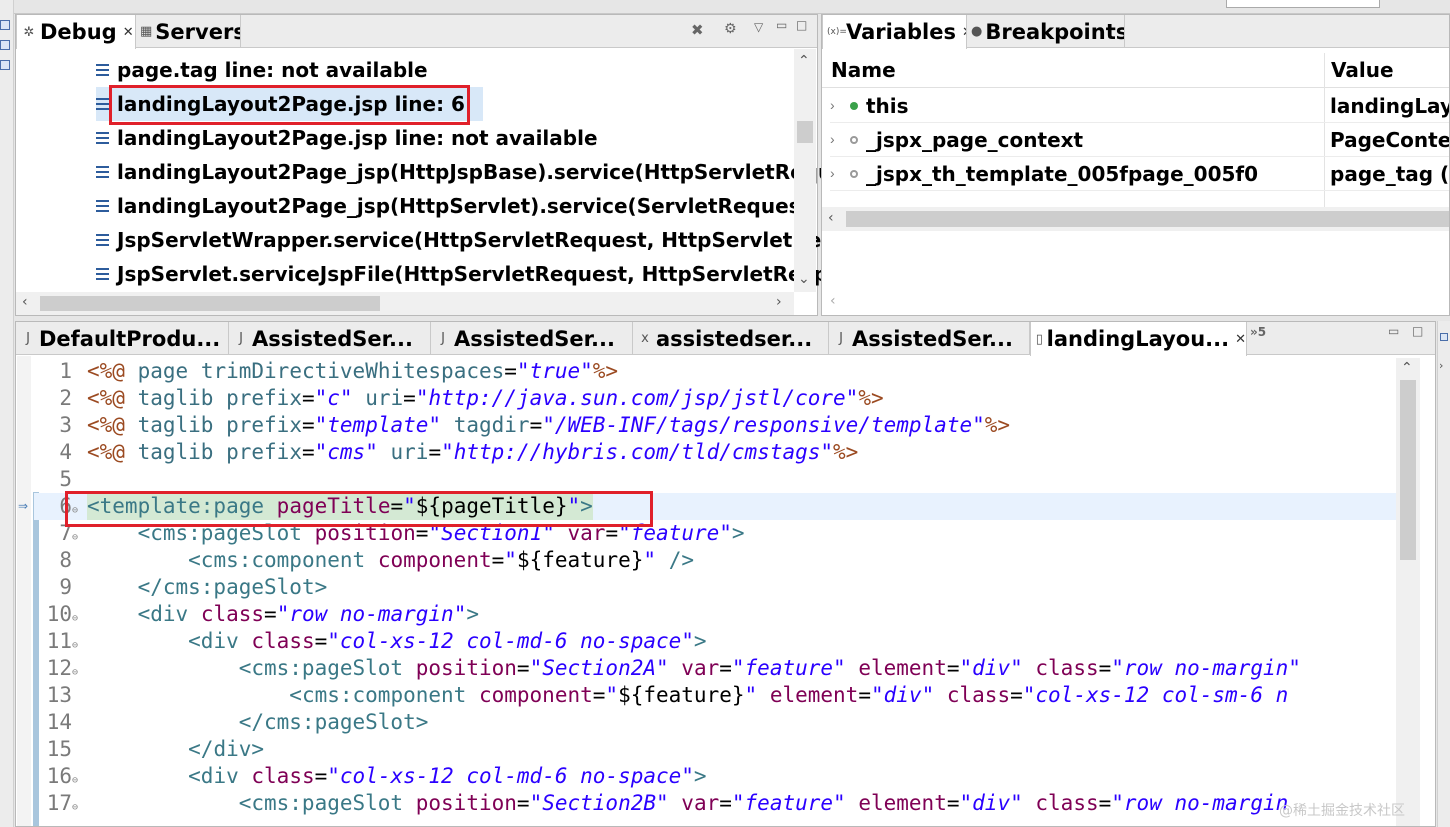  What do you see at coordinates (5, 65) in the screenshot?
I see `outline-view-icon` at bounding box center [5, 65].